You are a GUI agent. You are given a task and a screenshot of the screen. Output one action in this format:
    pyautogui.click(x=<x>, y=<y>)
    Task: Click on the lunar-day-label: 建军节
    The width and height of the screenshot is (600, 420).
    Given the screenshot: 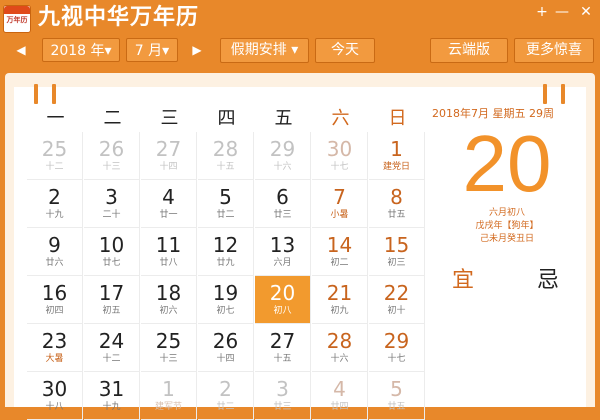 What is the action you would take?
    pyautogui.click(x=168, y=407)
    